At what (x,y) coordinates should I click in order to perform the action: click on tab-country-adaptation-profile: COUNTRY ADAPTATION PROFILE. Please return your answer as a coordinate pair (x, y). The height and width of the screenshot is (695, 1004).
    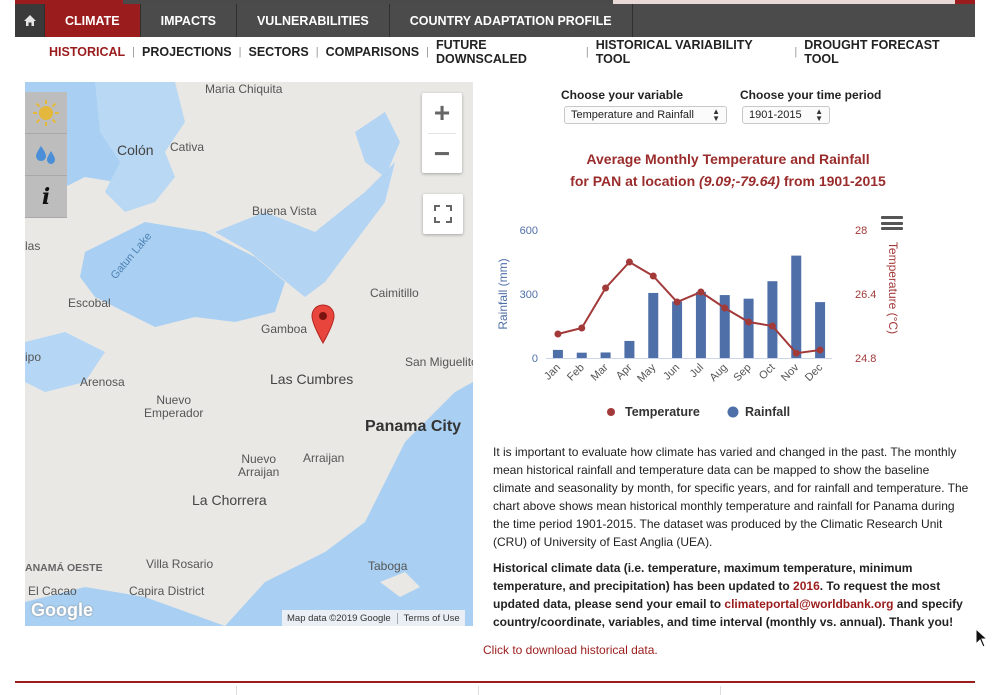
    Looking at the image, I should click on (511, 20).